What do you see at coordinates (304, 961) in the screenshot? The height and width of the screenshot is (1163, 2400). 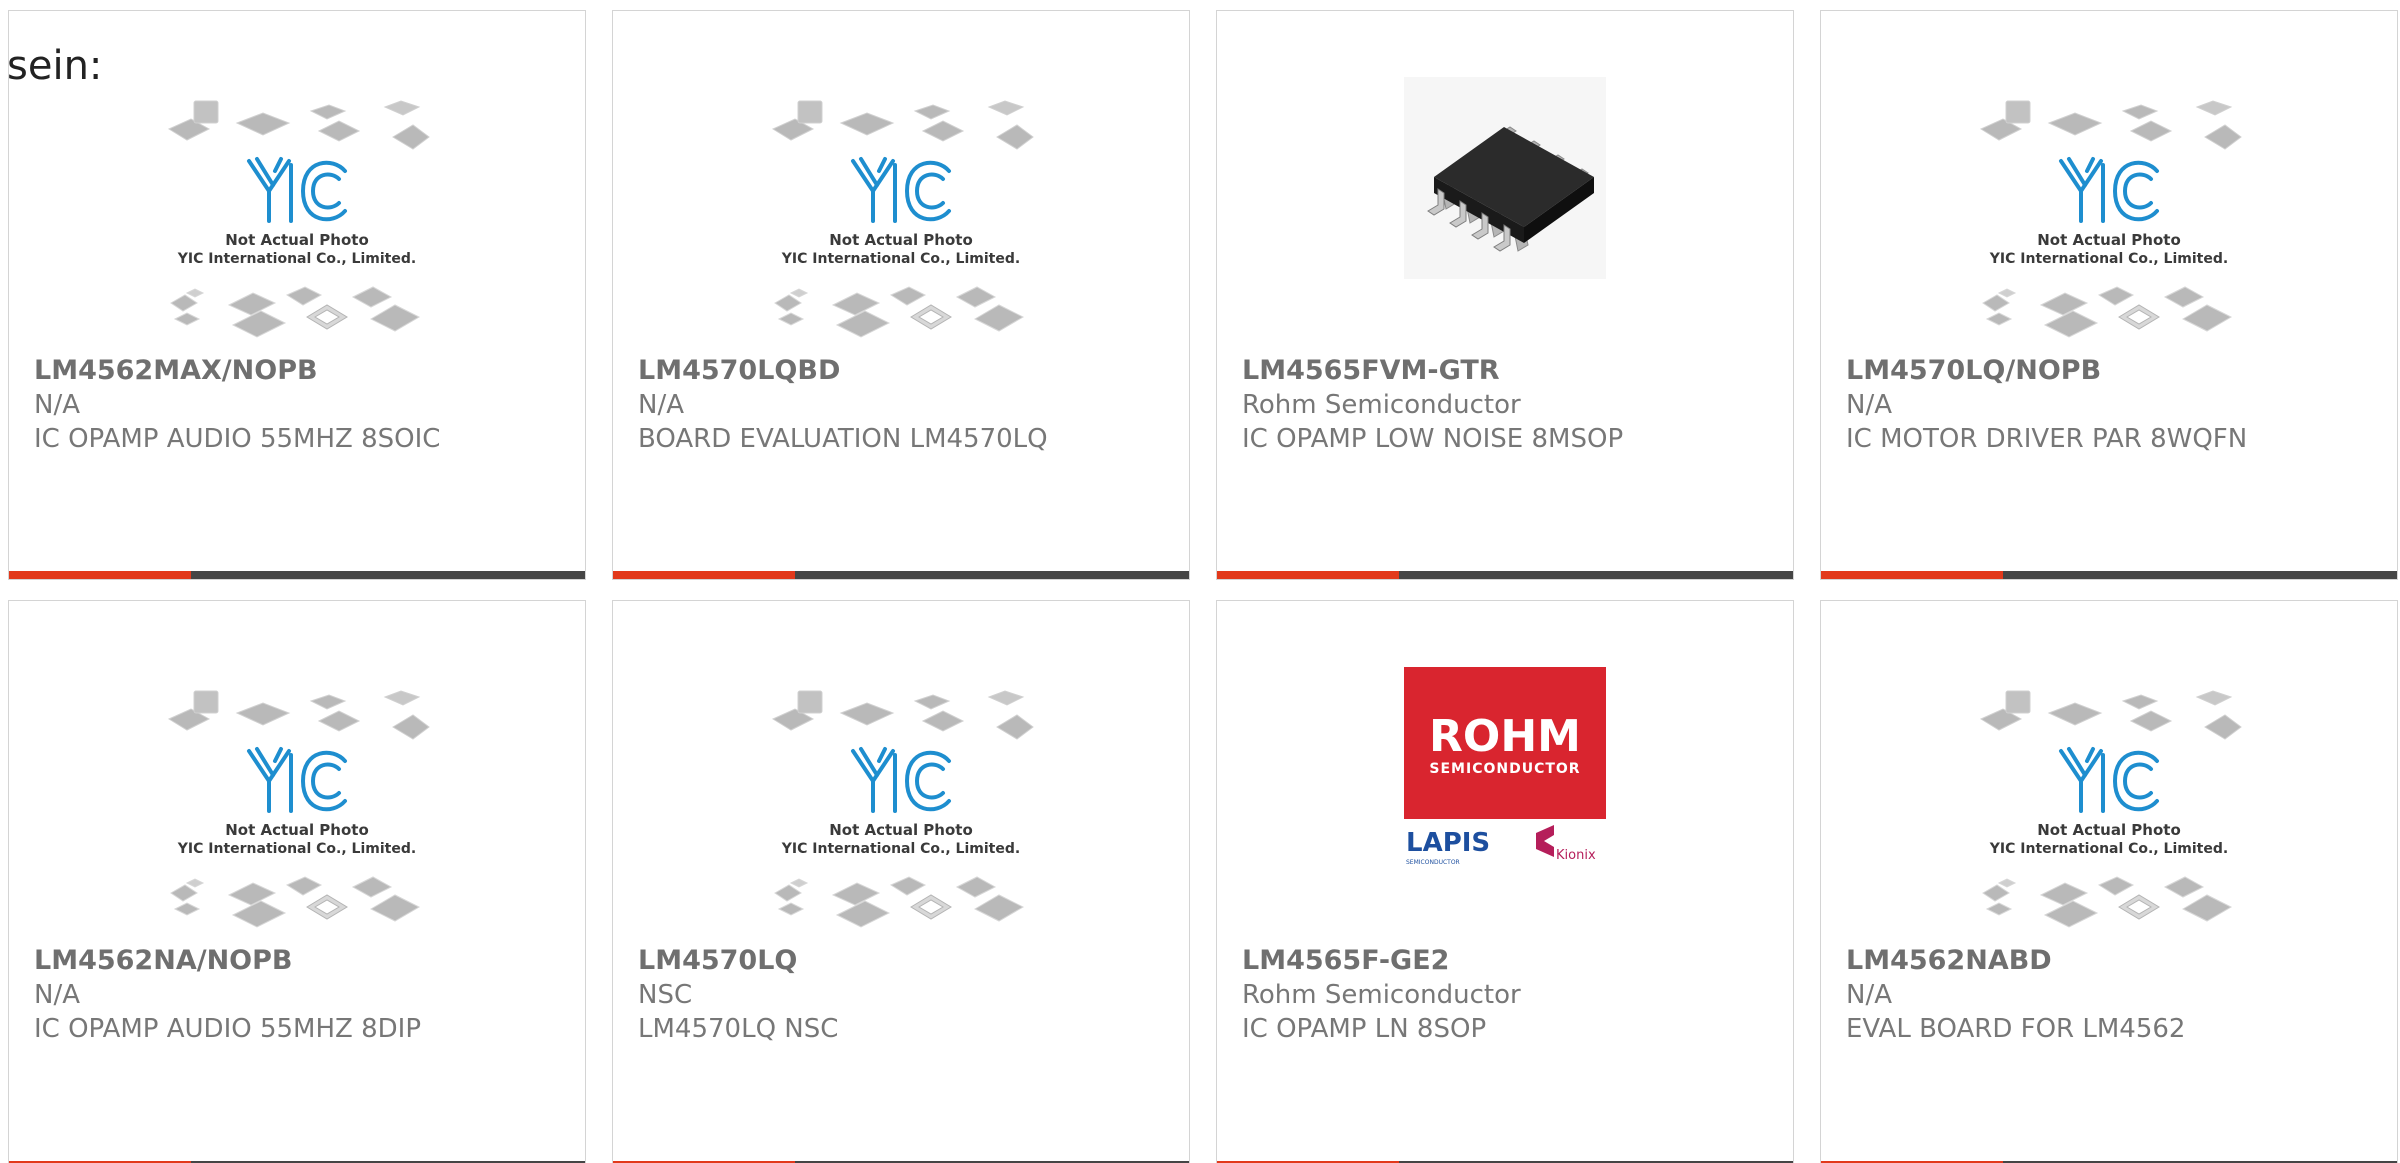 I see `part-number-link: LM4562NA/NOPB` at bounding box center [304, 961].